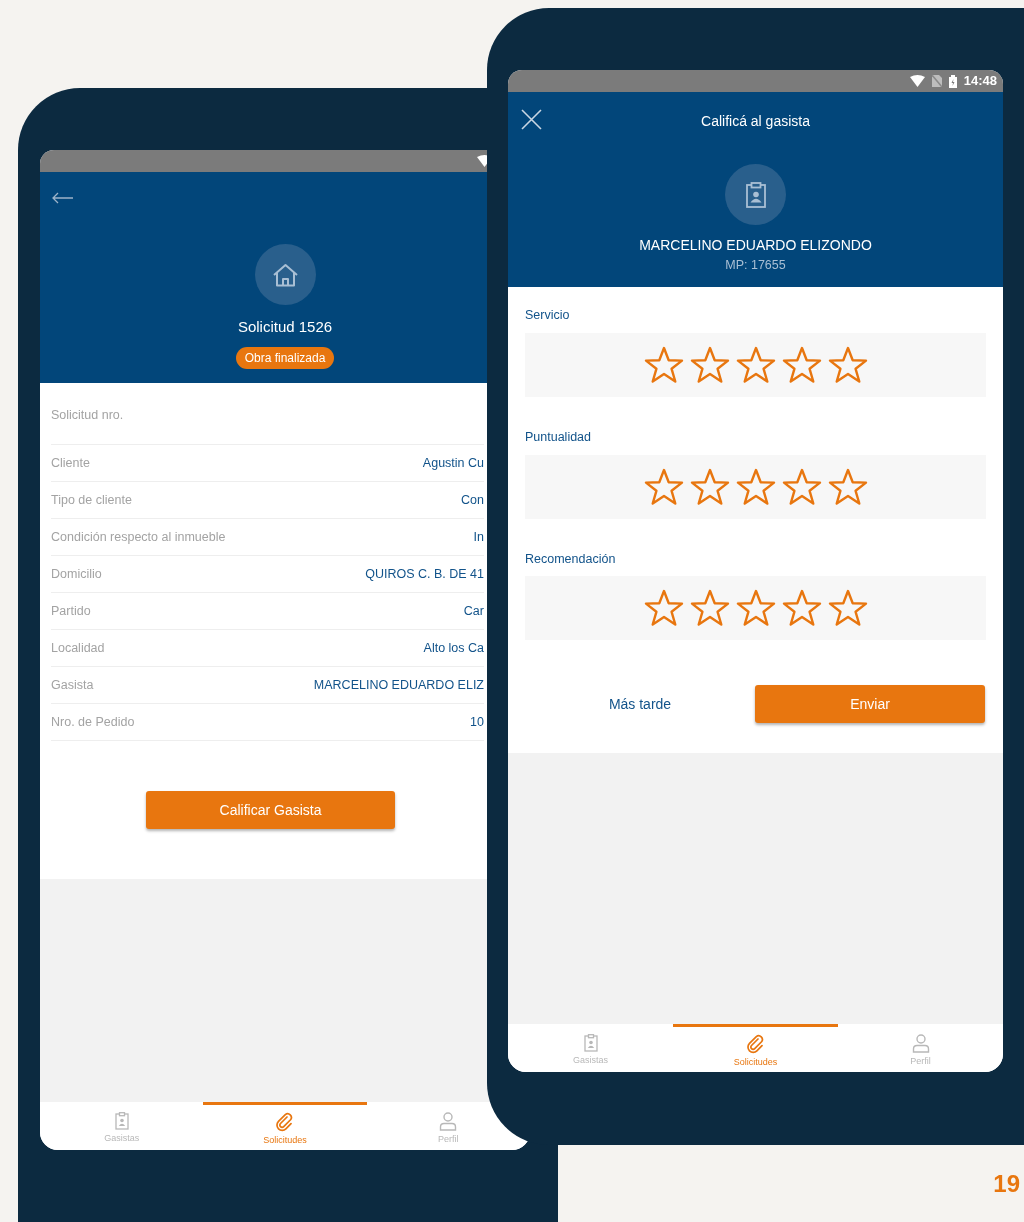 Image resolution: width=1024 pixels, height=1222 pixels. What do you see at coordinates (870, 704) in the screenshot?
I see `send-button: Enviar` at bounding box center [870, 704].